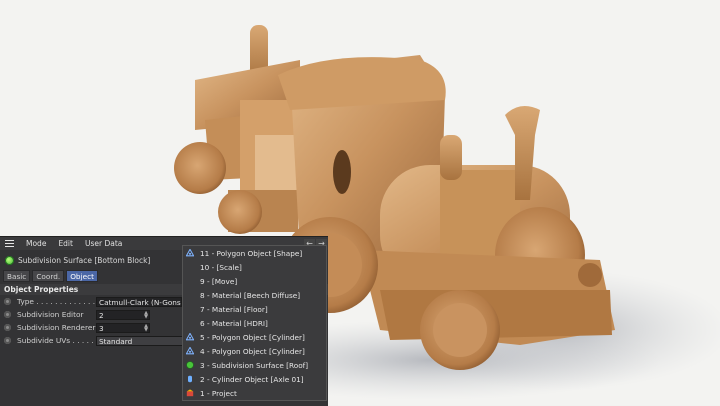 Image resolution: width=720 pixels, height=406 pixels. Describe the element at coordinates (254, 281) in the screenshot. I see `popup-item: 9 - [Move]` at that location.